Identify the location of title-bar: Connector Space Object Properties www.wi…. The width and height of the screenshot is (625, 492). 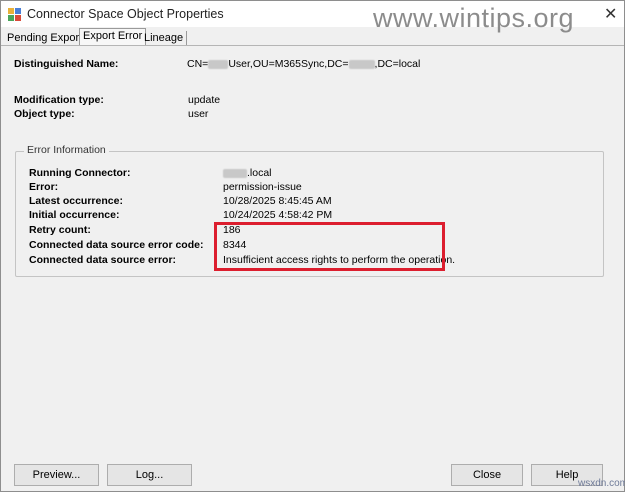
(312, 17).